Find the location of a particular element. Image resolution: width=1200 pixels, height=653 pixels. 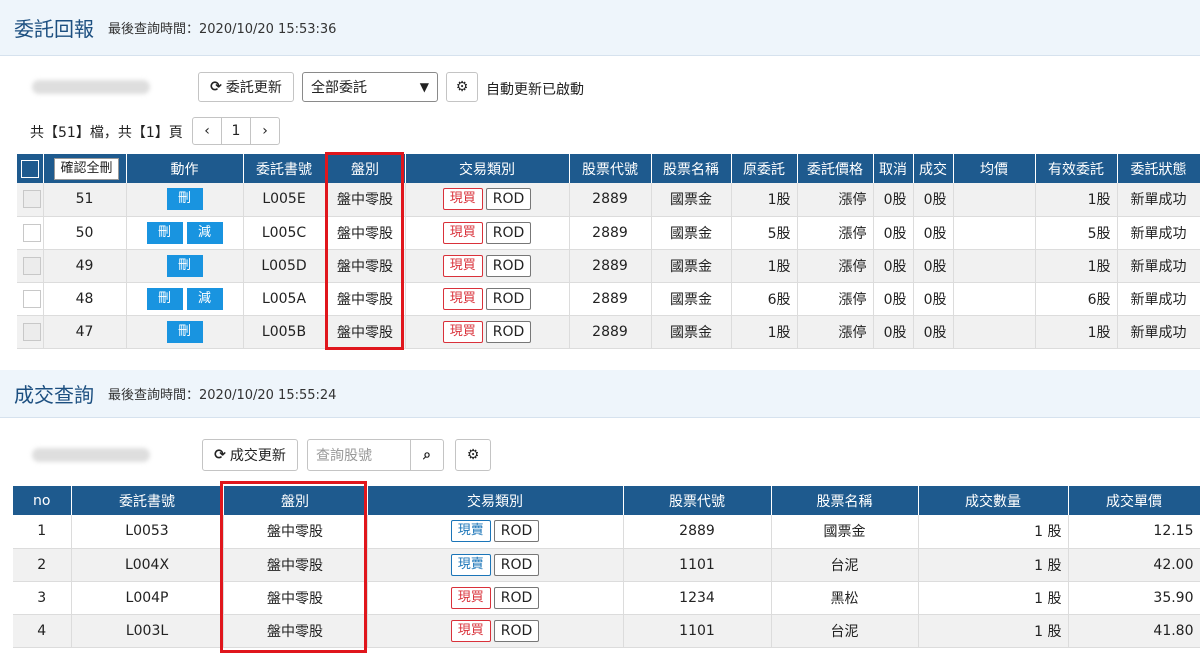

table-row: 47 刪 L005B 盤中零股 現買 ROD 2889 國票金 1股 漲停 0股 0股 1股 新單成功 is located at coordinates (608, 332).